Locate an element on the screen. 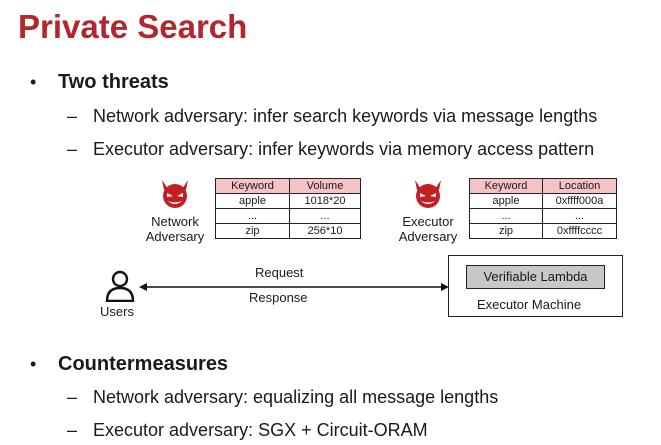 Image resolution: width=661 pixels, height=445 pixels. executor-machine-label: Executor Machine is located at coordinates (529, 304).